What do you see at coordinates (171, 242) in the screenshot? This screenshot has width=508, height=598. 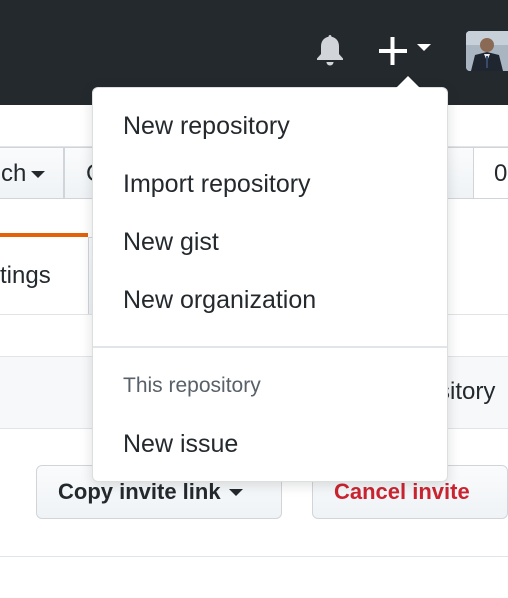 I see `menu-item-new-gist: New gist` at bounding box center [171, 242].